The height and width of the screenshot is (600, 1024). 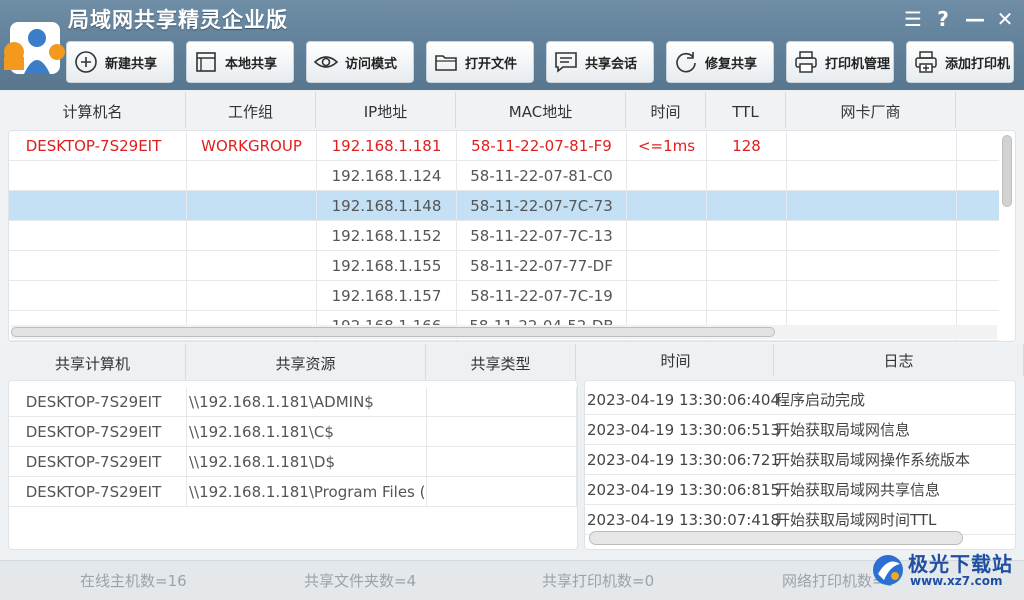 I want to click on share-row: DESKTOP-7S29EIT \\192.168.1.181\C$, so click(x=293, y=432).